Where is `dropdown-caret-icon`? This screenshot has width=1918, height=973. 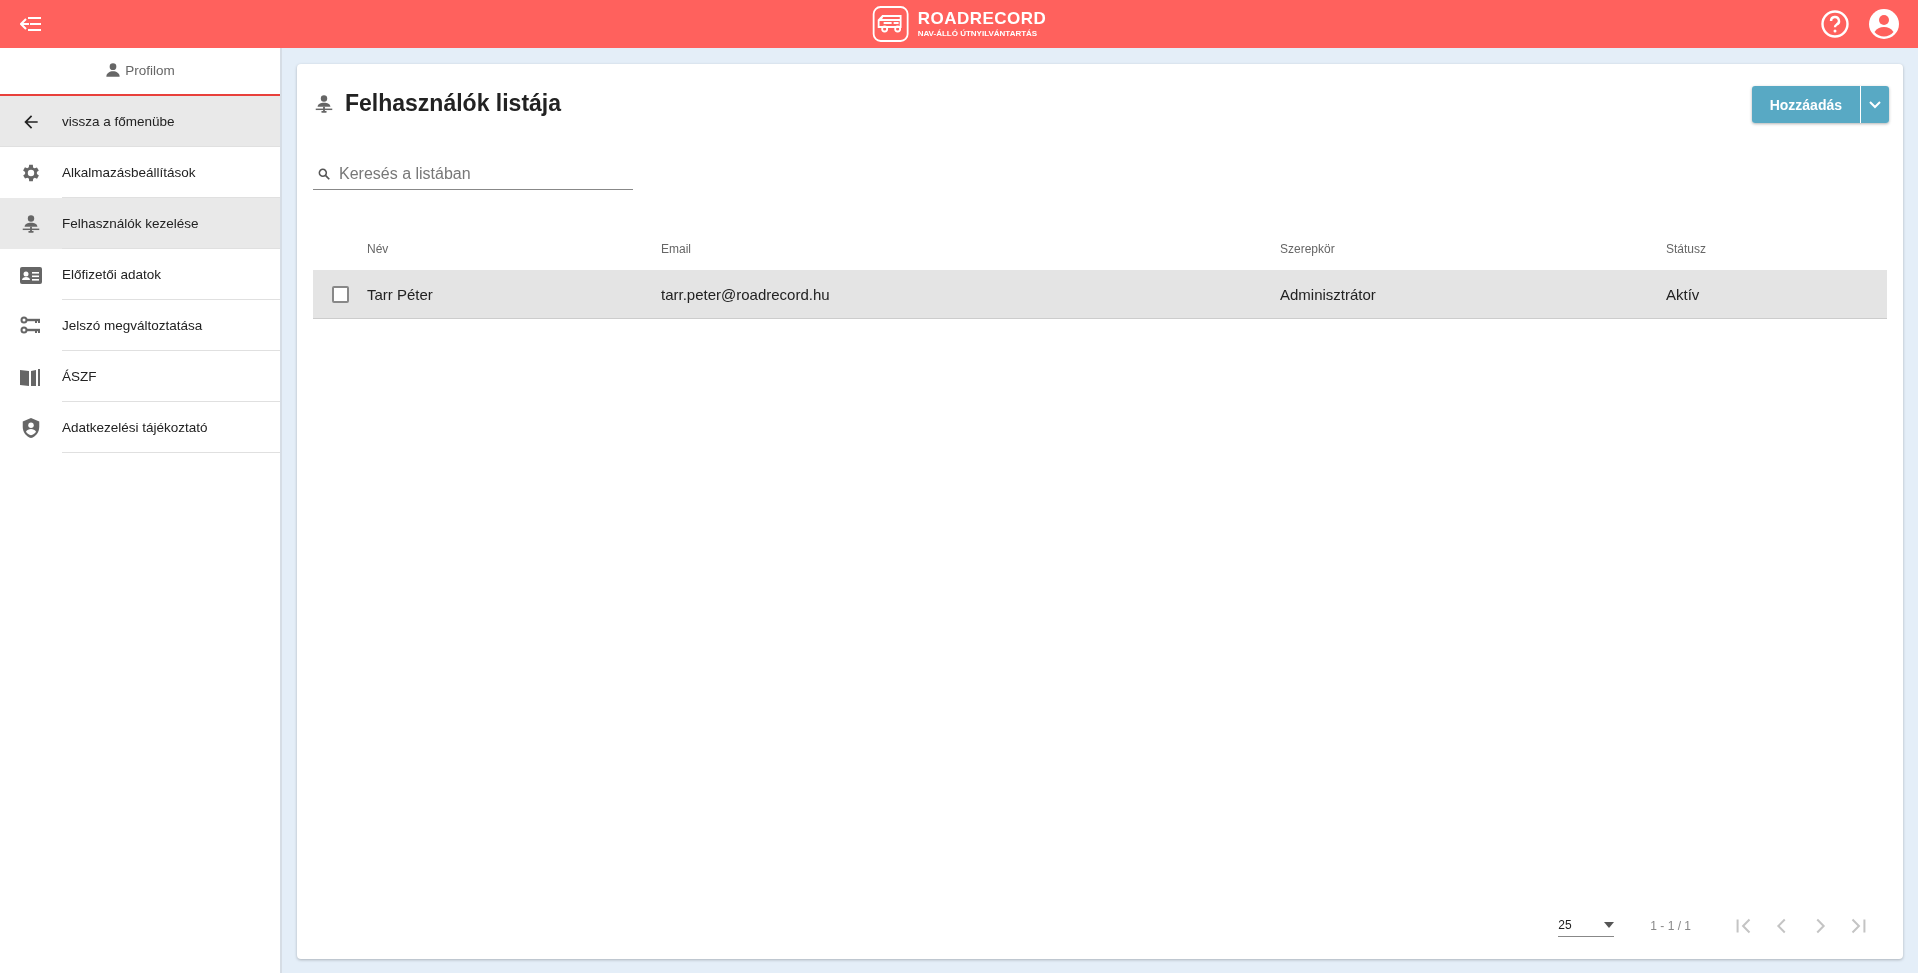 dropdown-caret-icon is located at coordinates (1609, 925).